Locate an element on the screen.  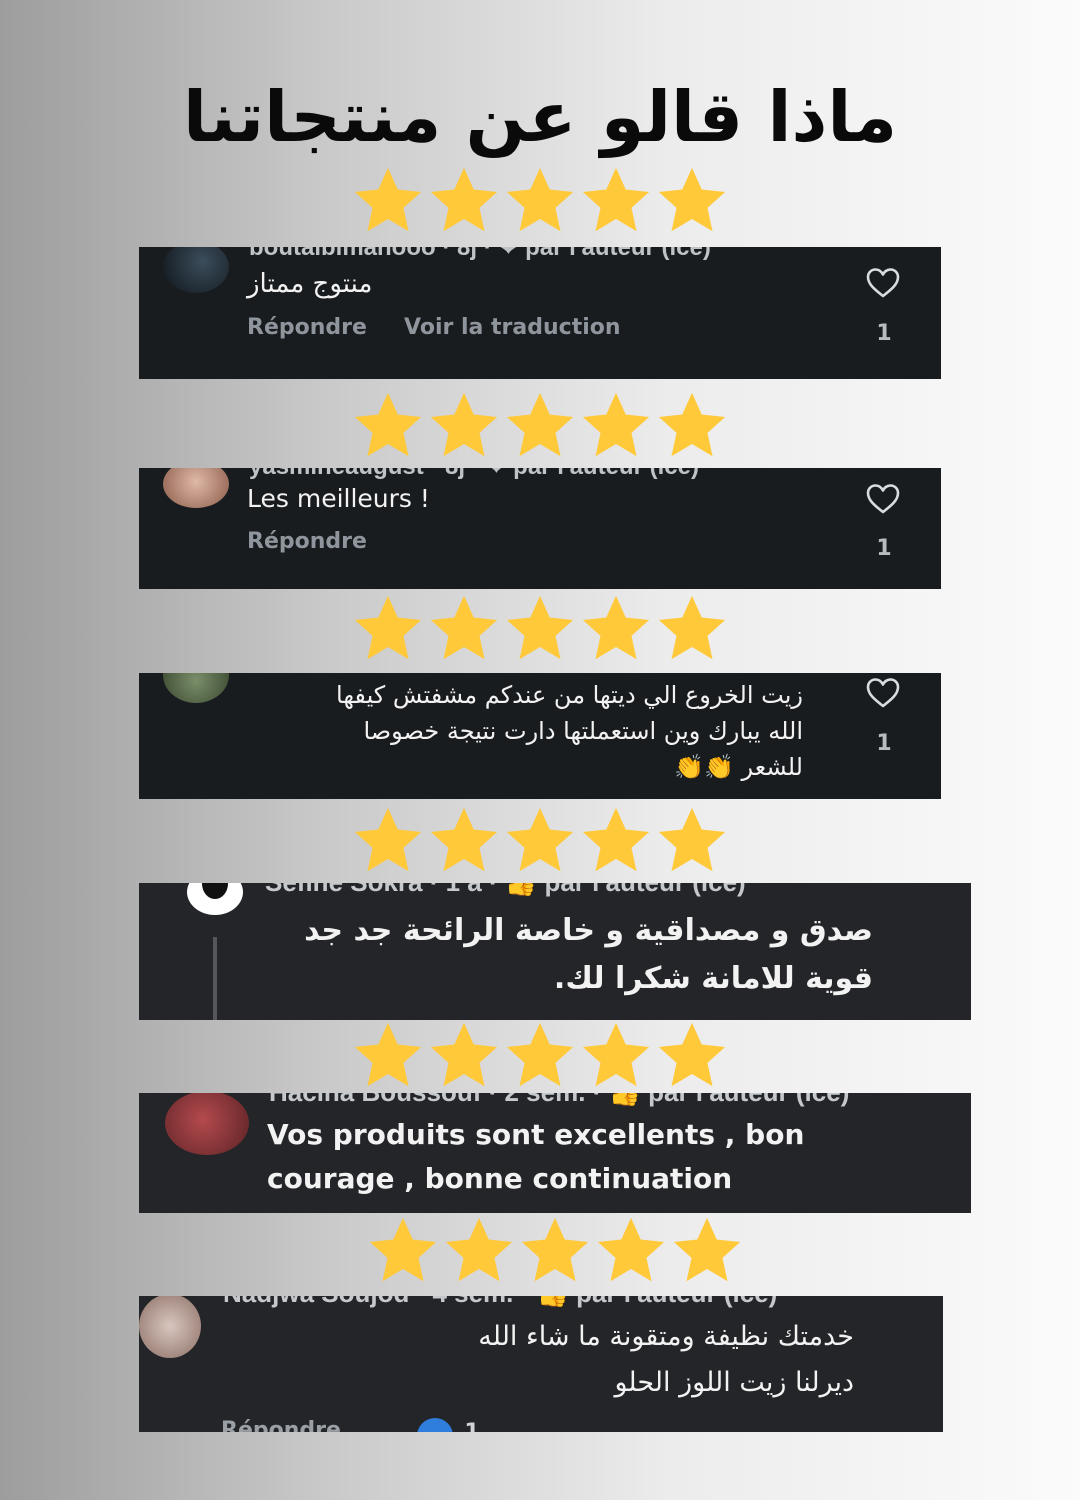
comment-text: منتوج ممتاز is located at coordinates (310, 284).